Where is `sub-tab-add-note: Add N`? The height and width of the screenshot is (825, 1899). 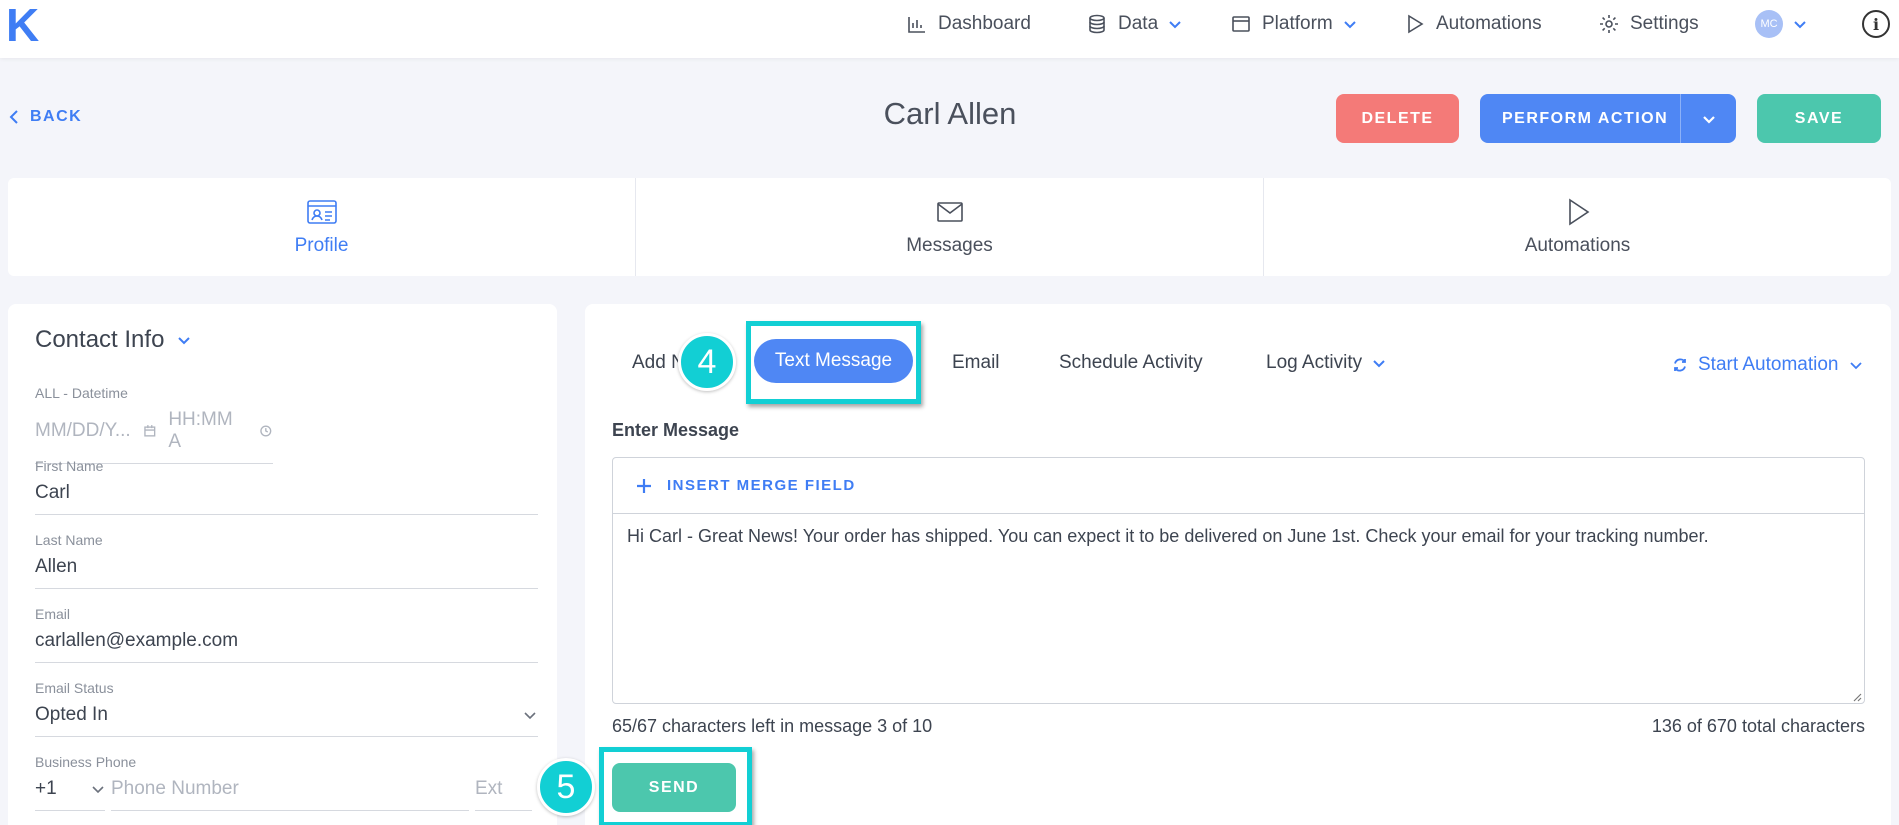 sub-tab-add-note: Add N is located at coordinates (658, 363).